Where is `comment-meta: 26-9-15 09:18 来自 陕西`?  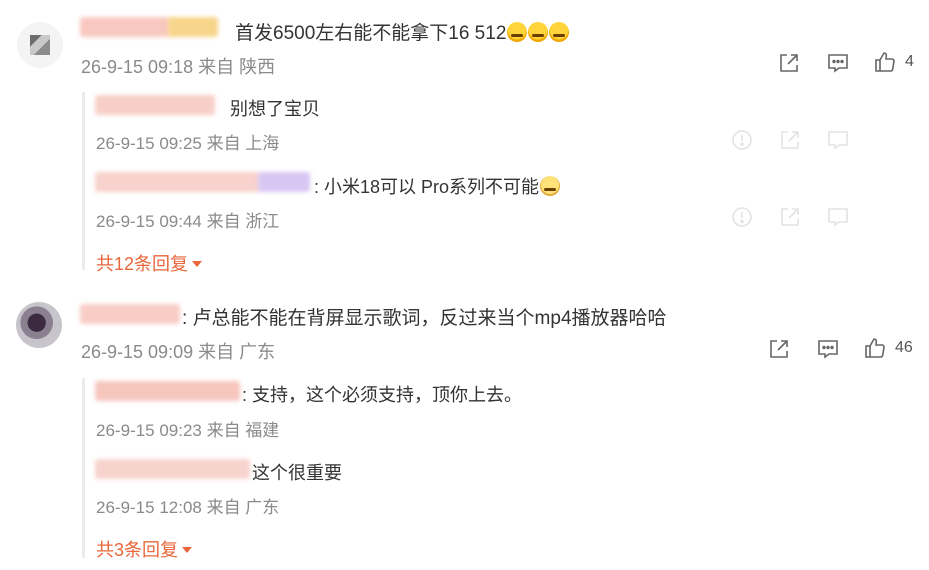
comment-meta: 26-9-15 09:18 来自 陕西 is located at coordinates (178, 67).